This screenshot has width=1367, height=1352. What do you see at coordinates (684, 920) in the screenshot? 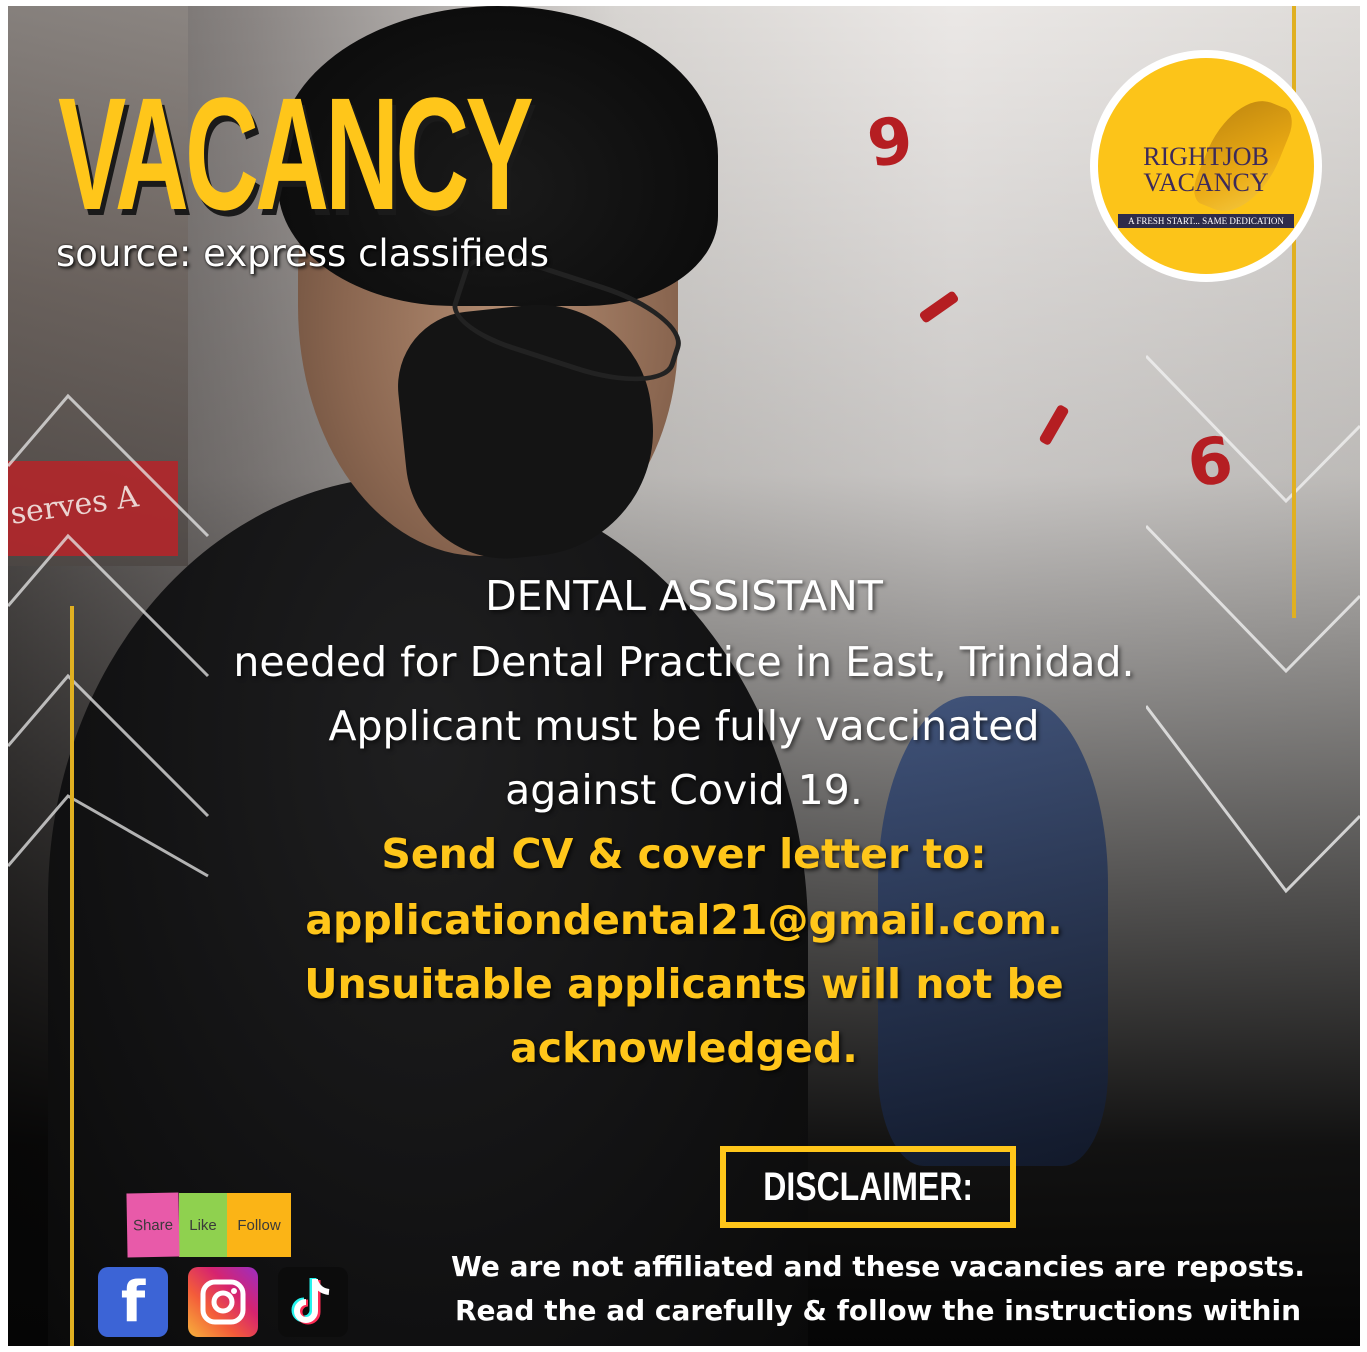
I see `apply-email: applicationdental21@gmail.com.` at bounding box center [684, 920].